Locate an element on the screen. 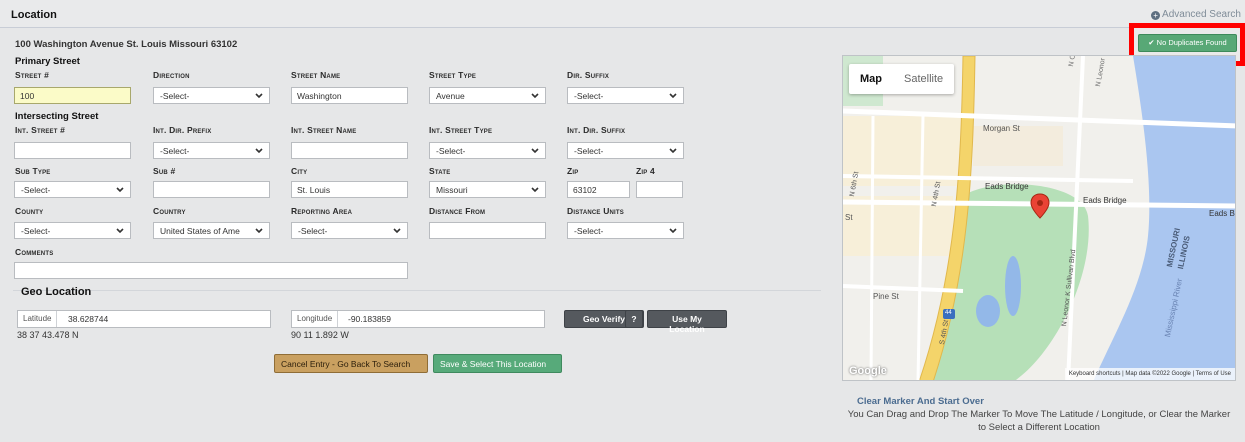 This screenshot has width=1245, height=442. sub-number-label: Sub # is located at coordinates (164, 171).